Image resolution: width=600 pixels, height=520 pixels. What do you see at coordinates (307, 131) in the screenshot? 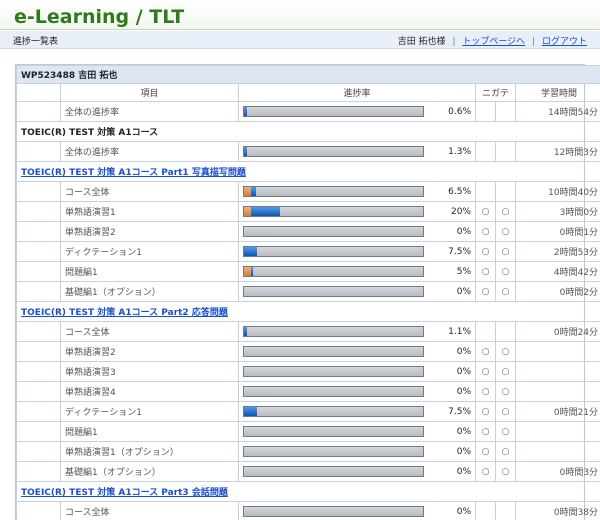
I see `section-heading-row: TOEIC(R) TEST 対策 A1コース` at bounding box center [307, 131].